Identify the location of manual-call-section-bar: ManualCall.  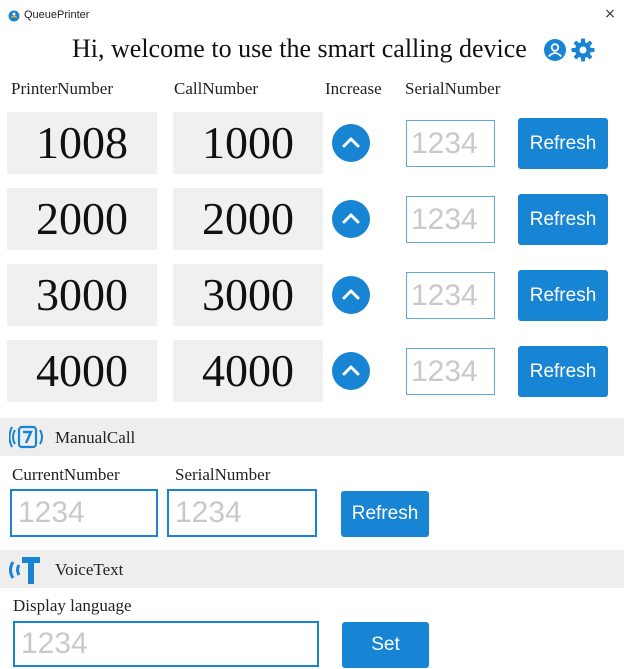
(312, 437).